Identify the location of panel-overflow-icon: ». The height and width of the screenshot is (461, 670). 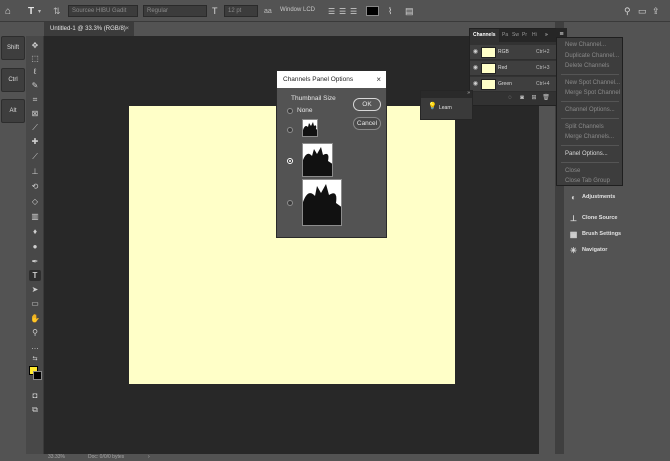
(546, 35).